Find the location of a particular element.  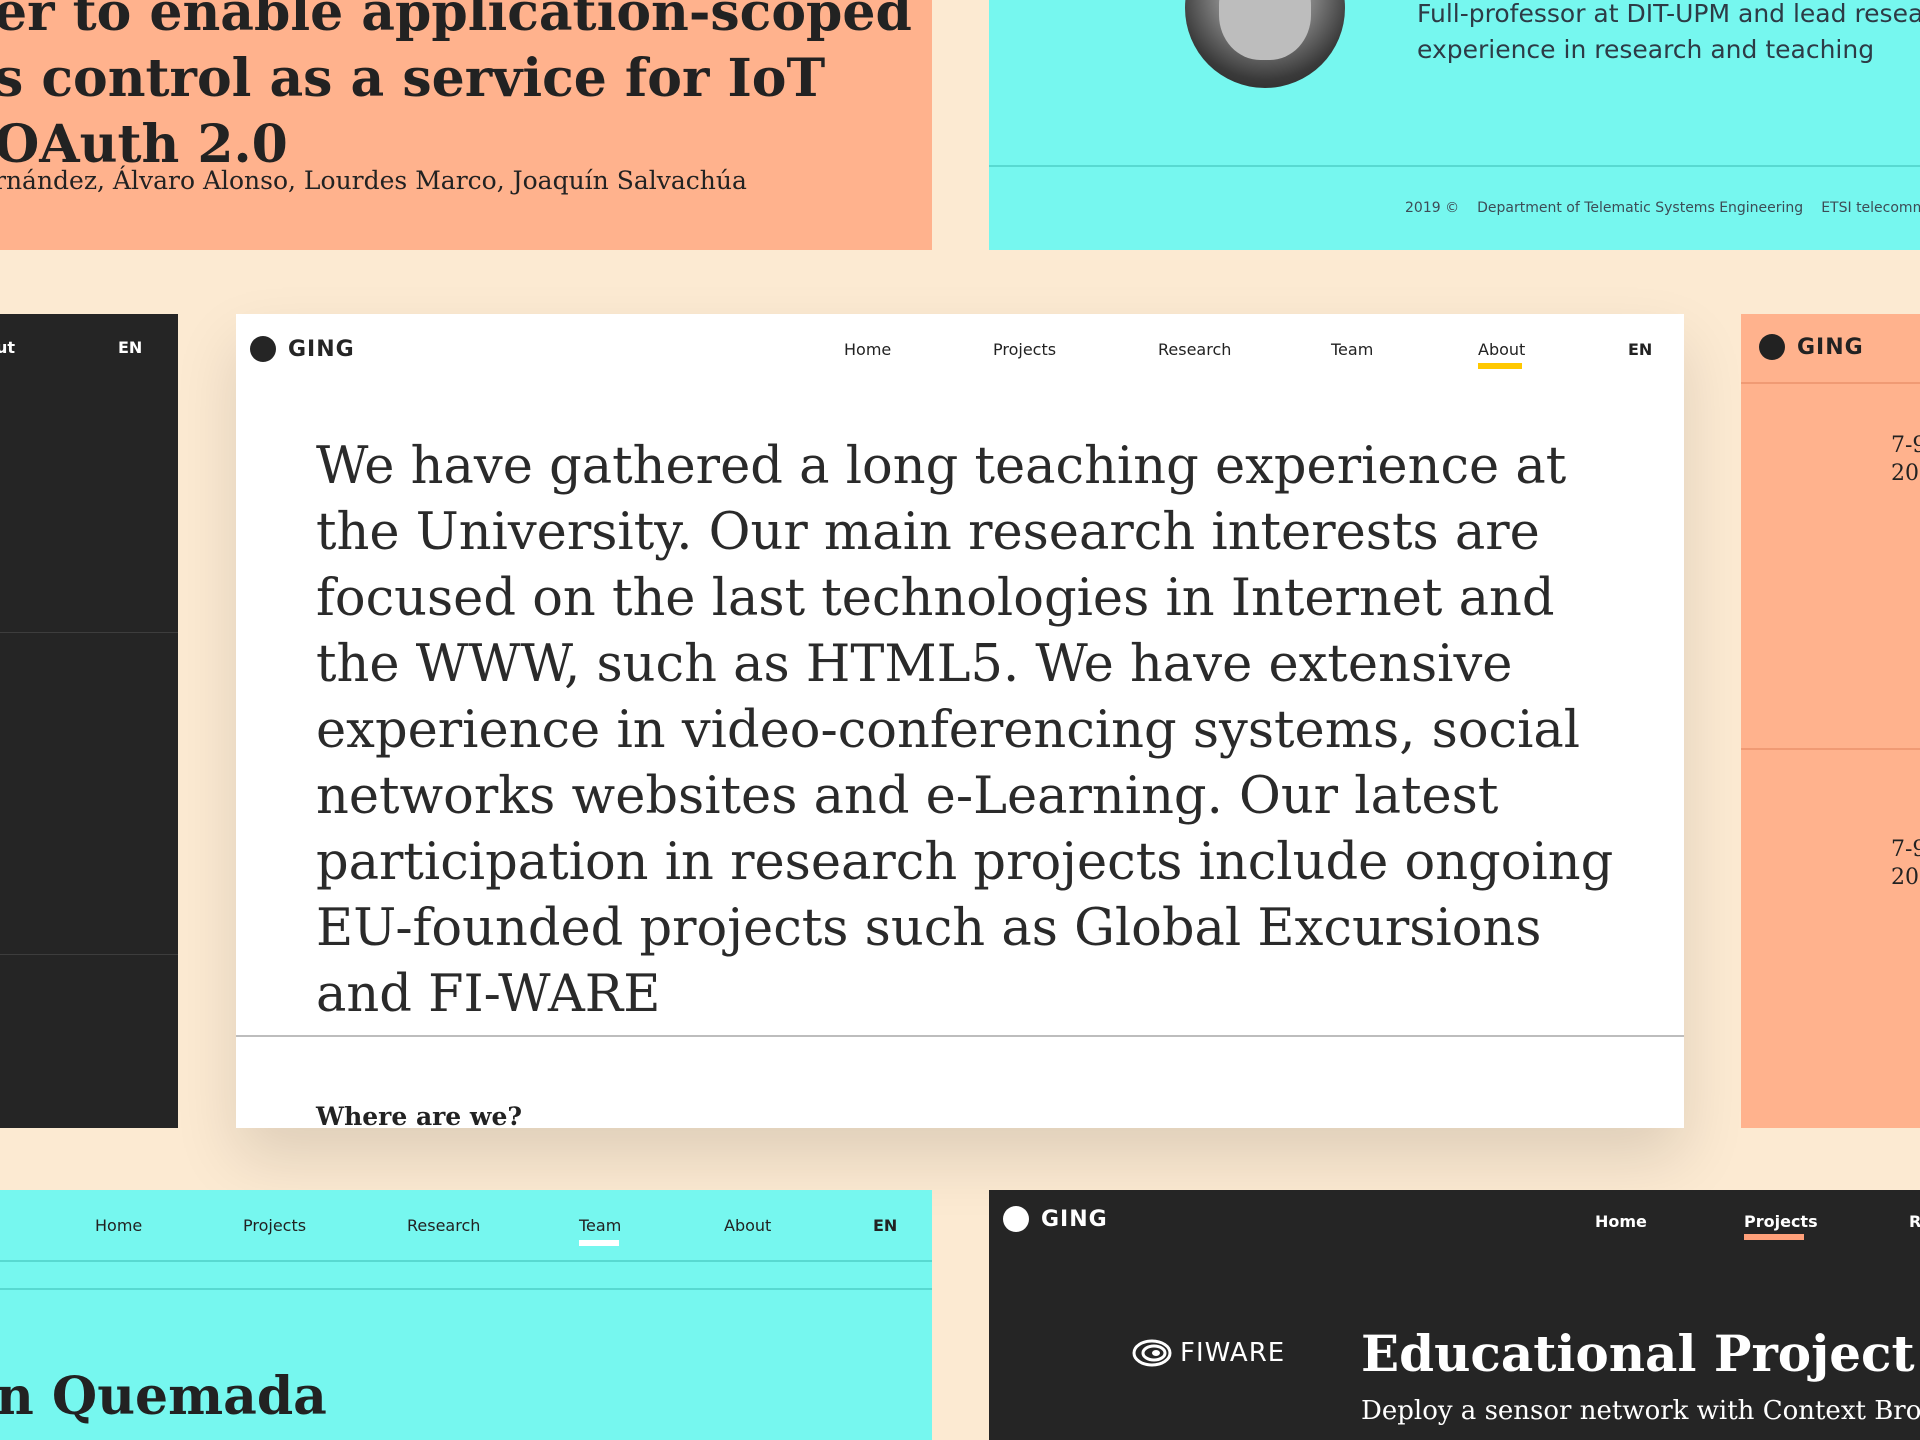

project-title: Educational Project is located at coordinates (1638, 1353).